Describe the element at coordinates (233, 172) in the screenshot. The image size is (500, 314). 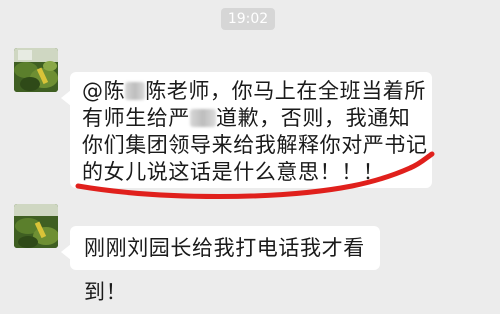
I see `message-line: 的女儿说这话是什么意思！！！` at that location.